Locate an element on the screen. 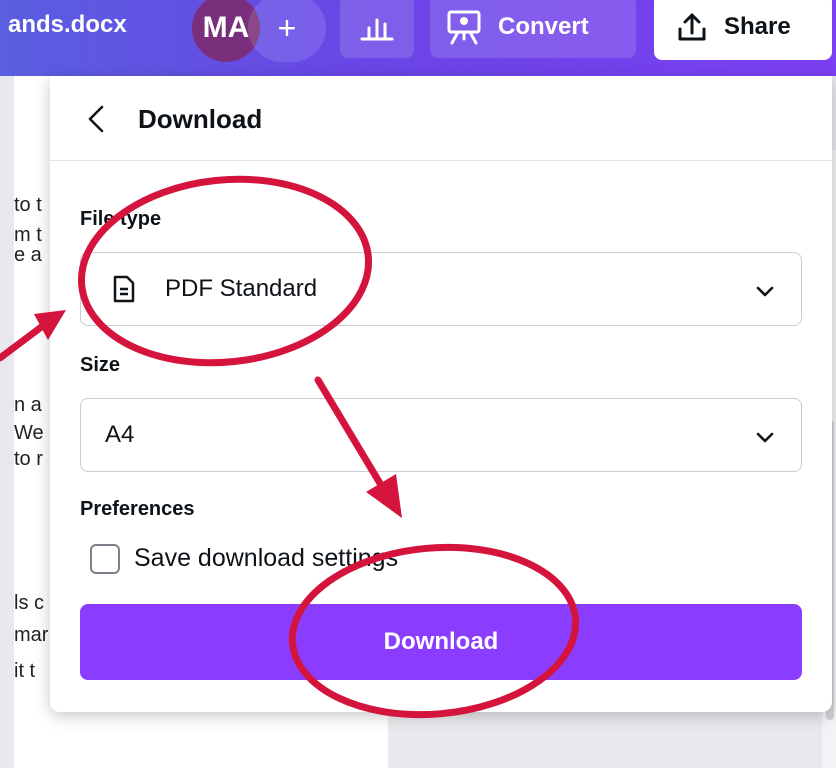  file-type-select: PDF Standard is located at coordinates (441, 289).